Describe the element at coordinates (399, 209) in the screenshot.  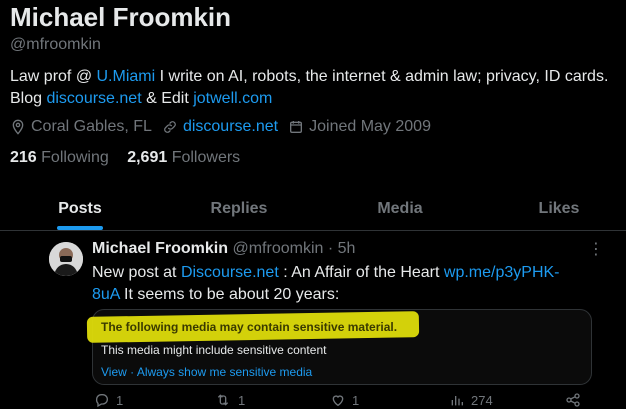
I see `tab-media: Media` at that location.